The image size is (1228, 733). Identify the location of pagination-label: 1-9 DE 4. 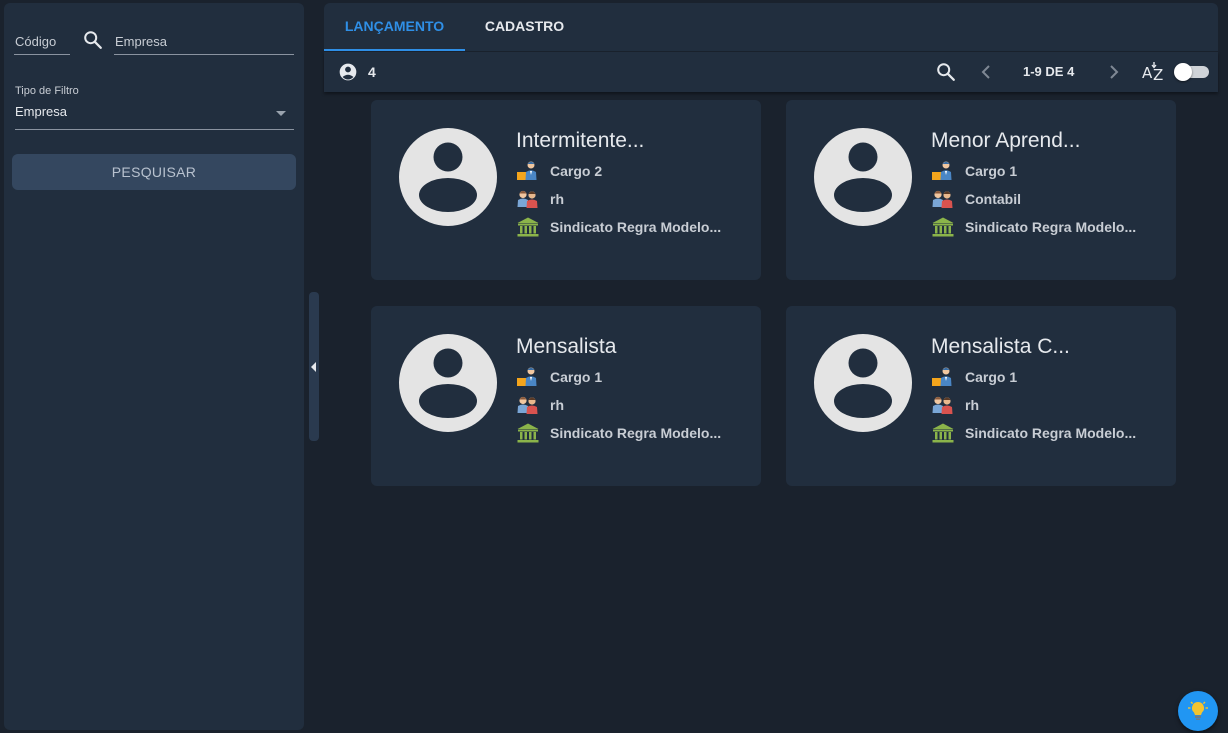
(1049, 71).